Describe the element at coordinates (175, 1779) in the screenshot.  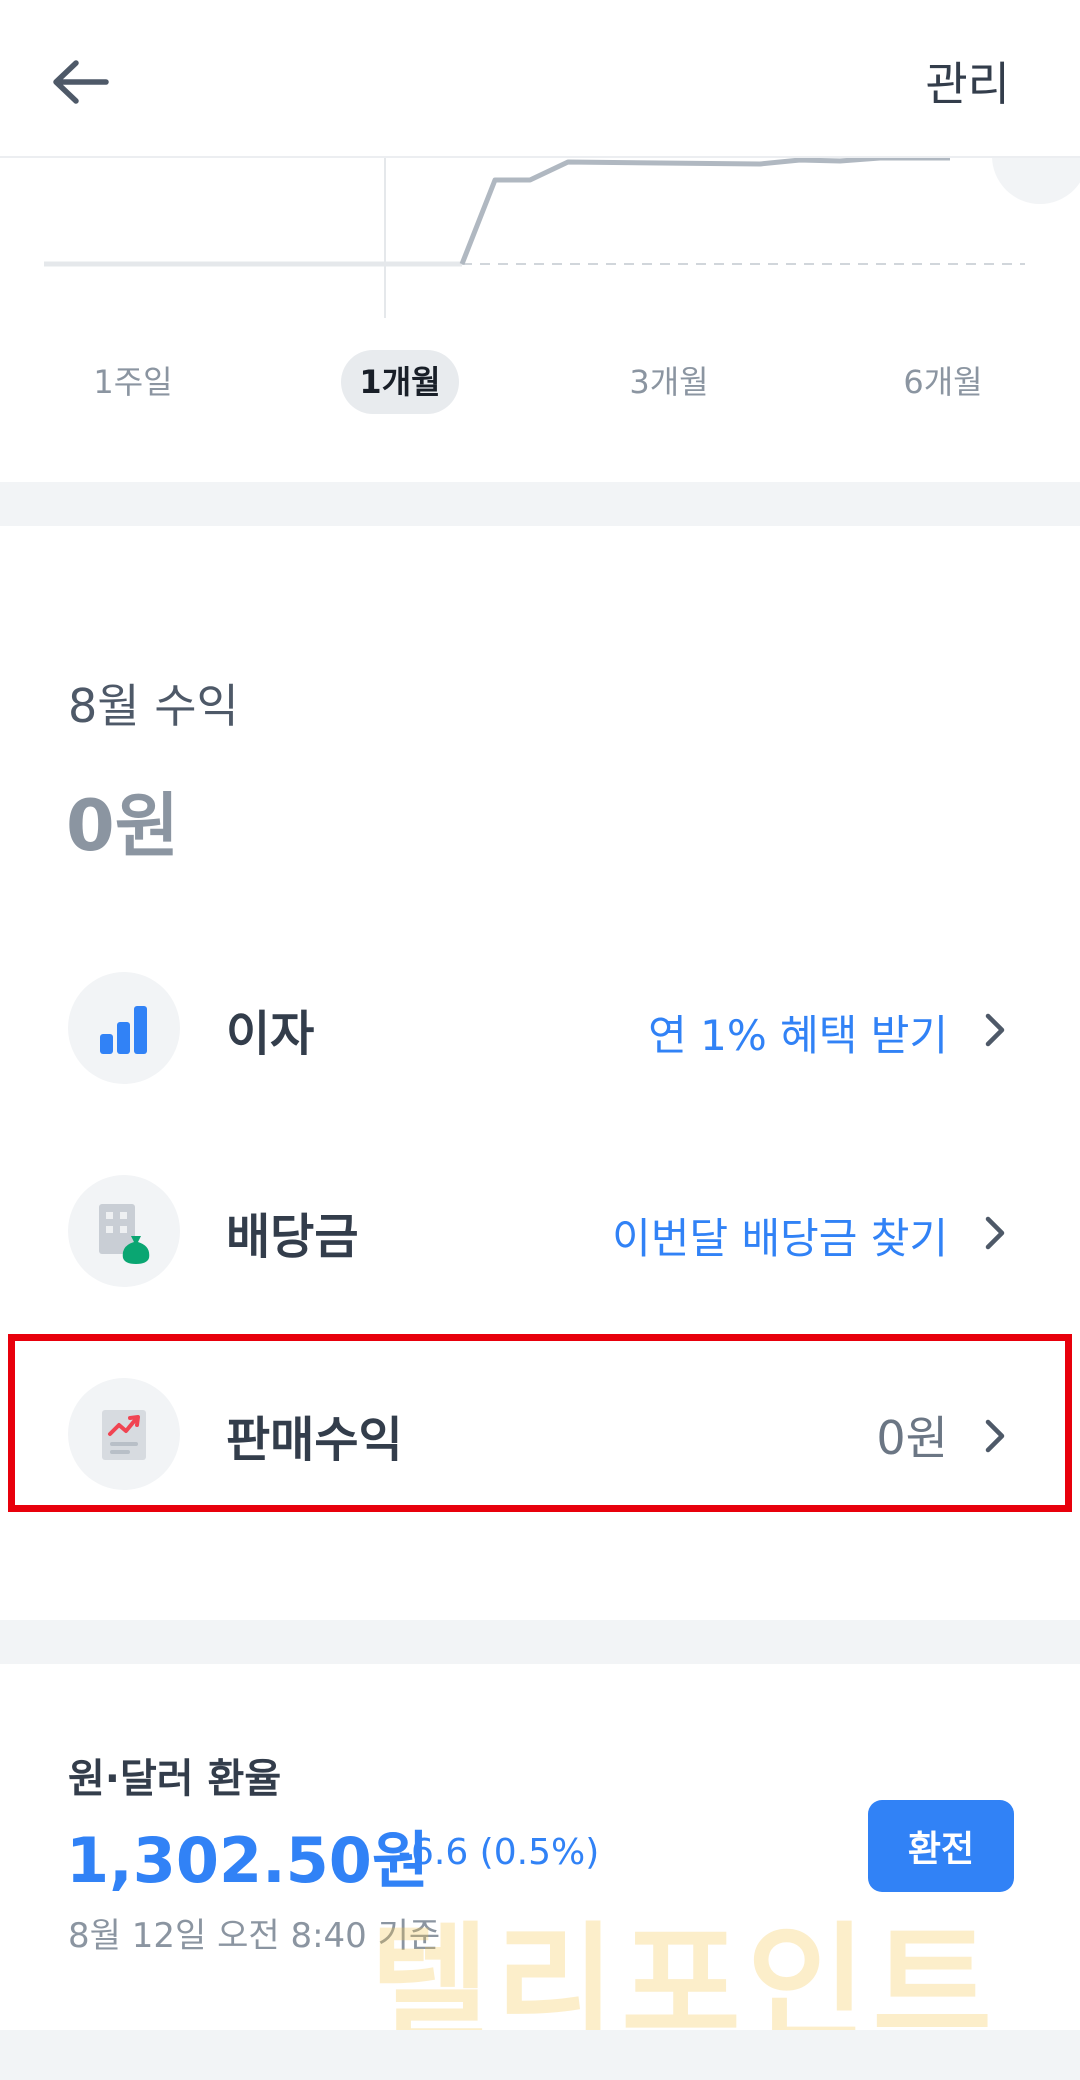
I see `exchange-rate-title: 원·달러 환율` at that location.